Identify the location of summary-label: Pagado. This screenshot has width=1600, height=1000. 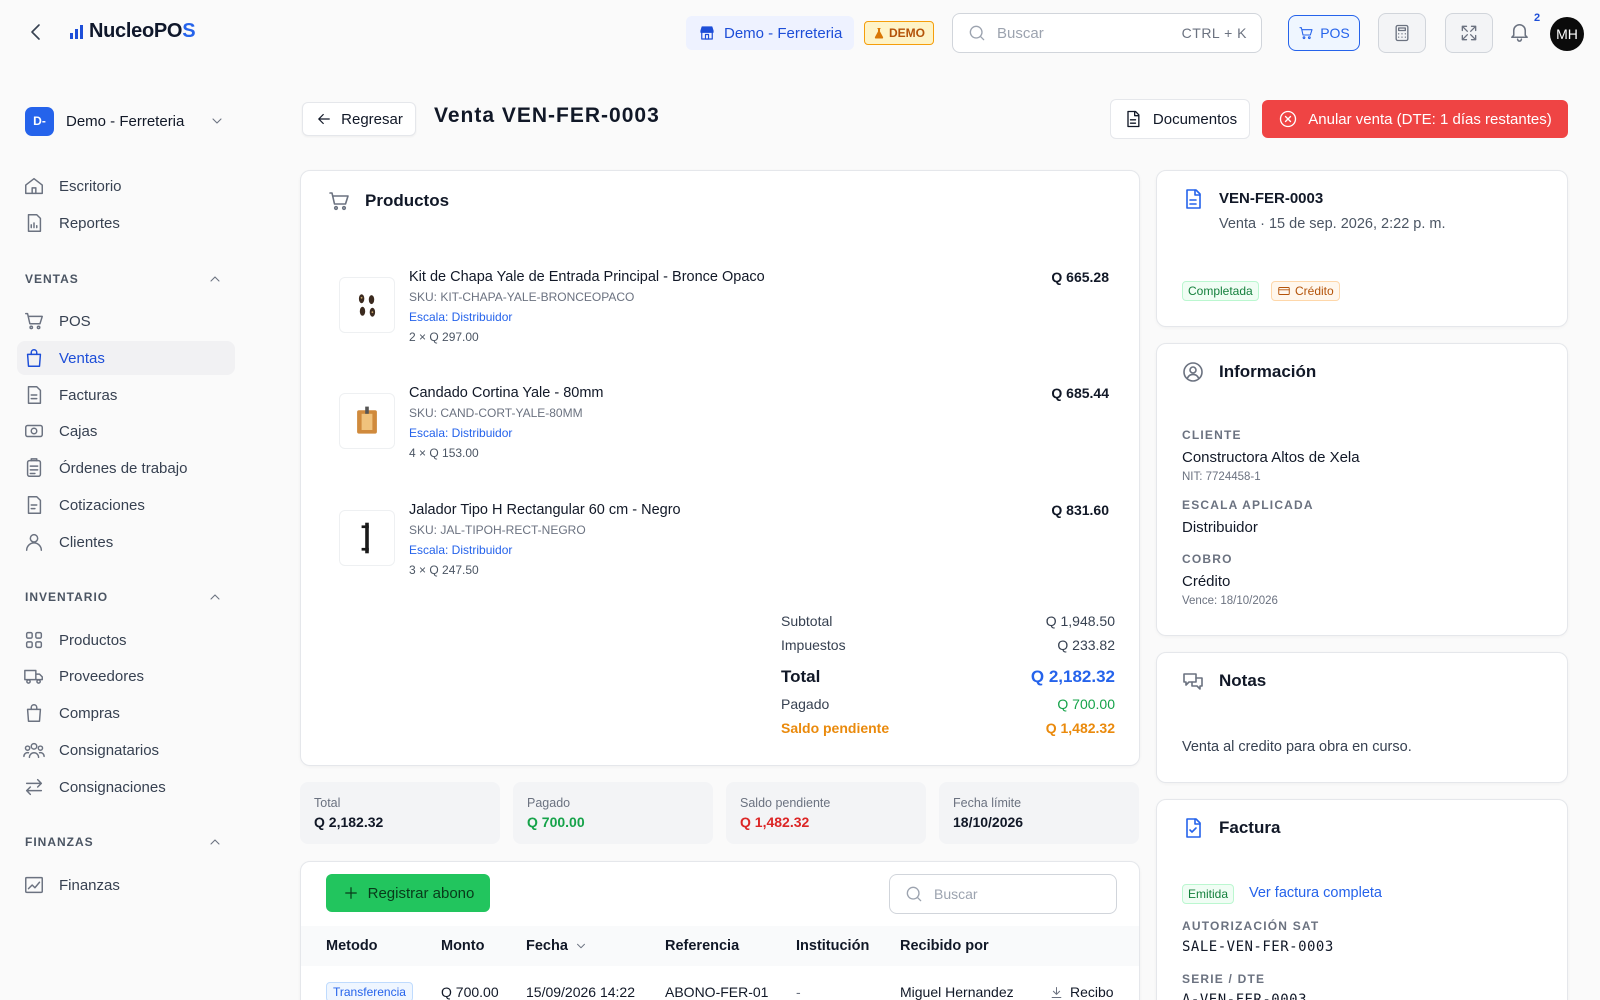
(549, 803).